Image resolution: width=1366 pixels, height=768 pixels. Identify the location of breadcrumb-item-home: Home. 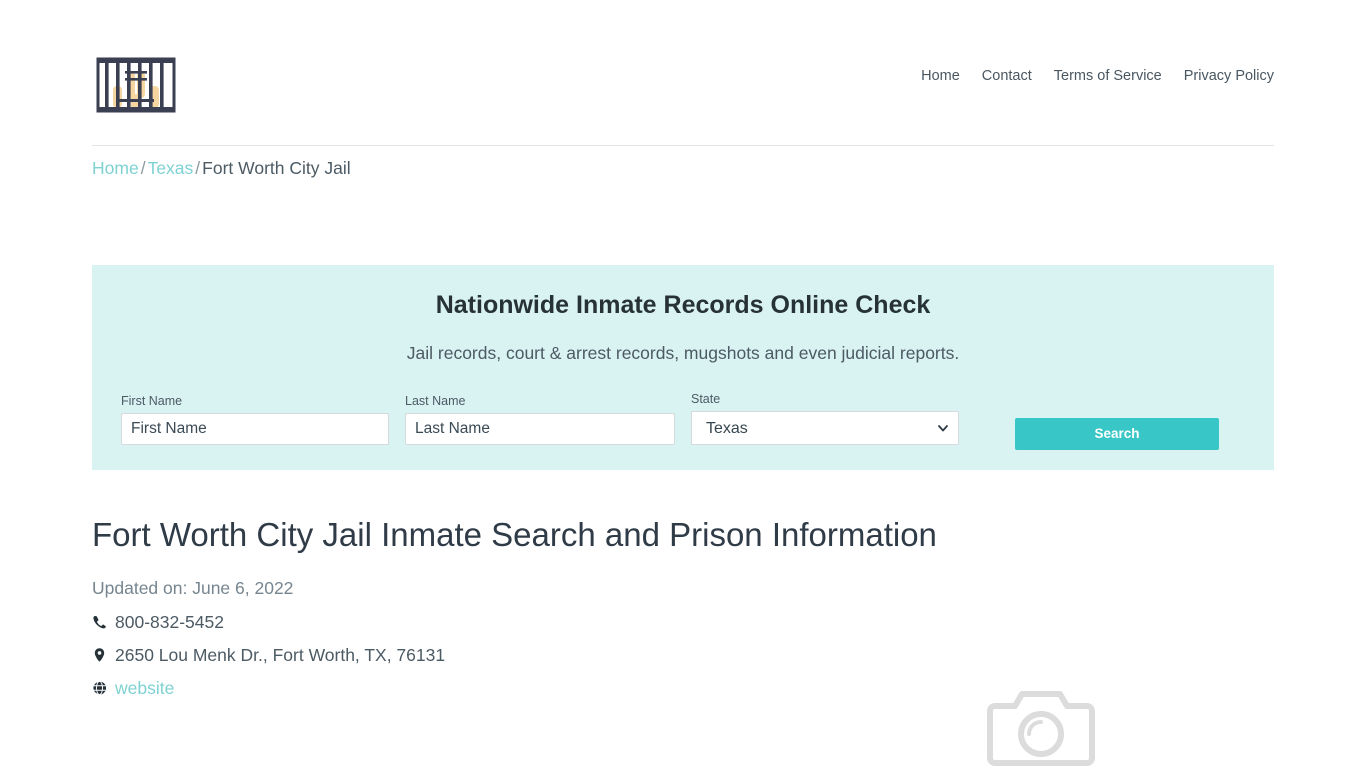
(115, 168).